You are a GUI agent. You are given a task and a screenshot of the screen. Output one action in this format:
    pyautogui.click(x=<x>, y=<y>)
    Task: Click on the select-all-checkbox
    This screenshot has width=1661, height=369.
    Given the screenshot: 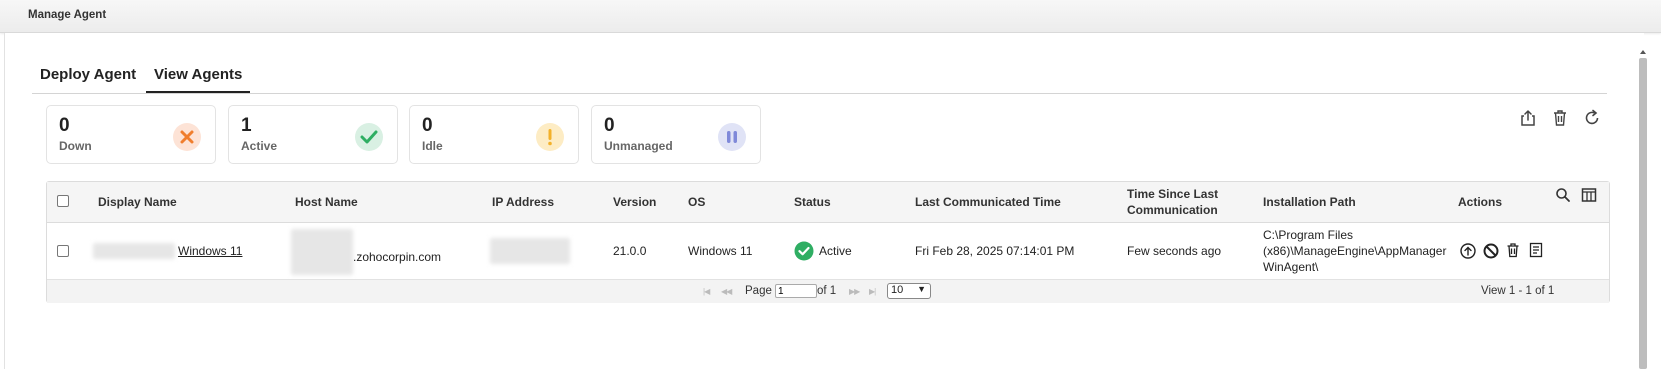 What is the action you would take?
    pyautogui.click(x=63, y=201)
    